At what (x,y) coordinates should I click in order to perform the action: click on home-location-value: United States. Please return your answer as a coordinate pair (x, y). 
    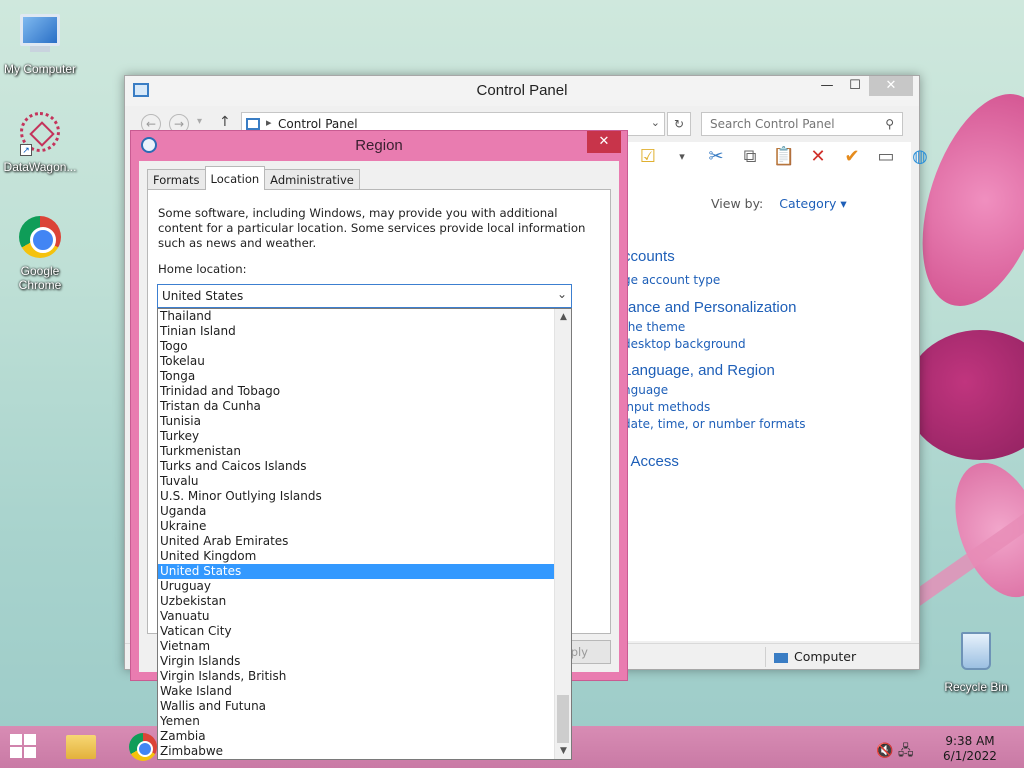
    Looking at the image, I should click on (203, 296).